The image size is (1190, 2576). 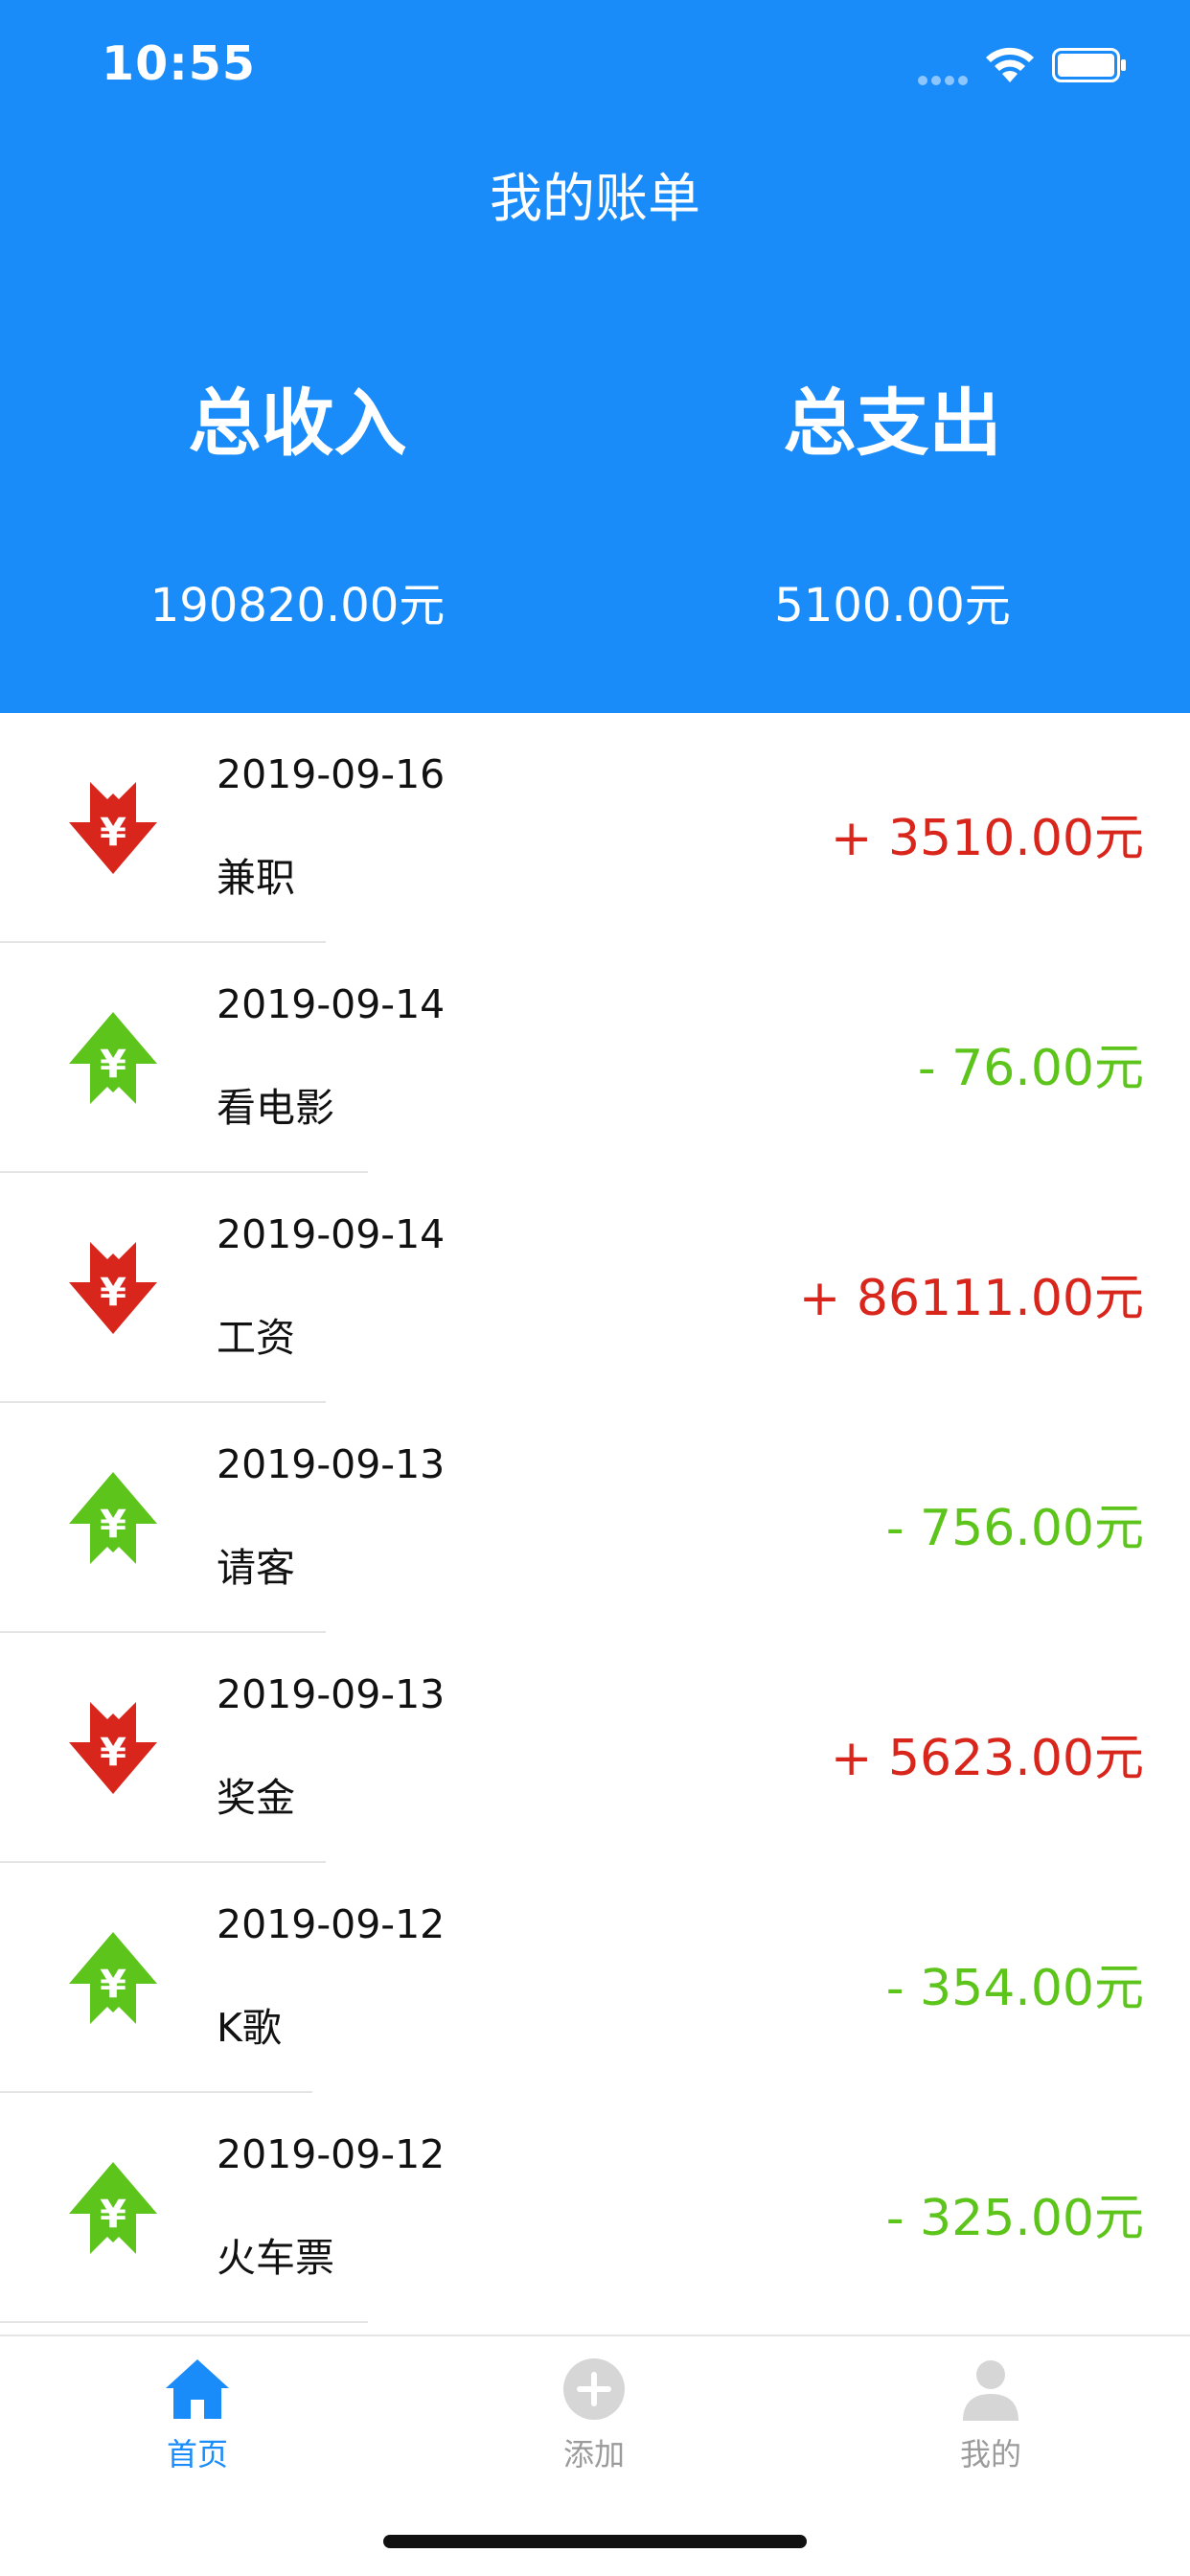 What do you see at coordinates (297, 605) in the screenshot?
I see `total-income-amount: 190820.00元` at bounding box center [297, 605].